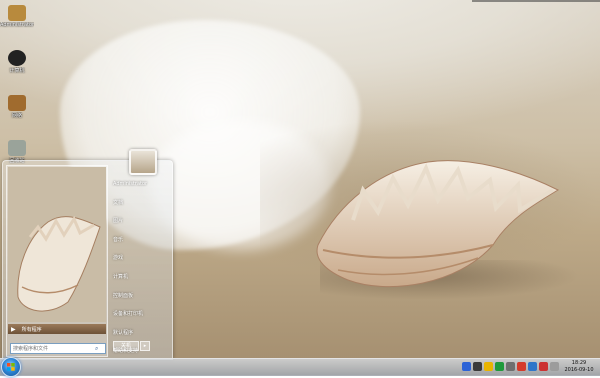 Image resolution: width=600 pixels, height=378 pixels. I want to click on all-programs-button: ▶ 所有程序, so click(57, 329).